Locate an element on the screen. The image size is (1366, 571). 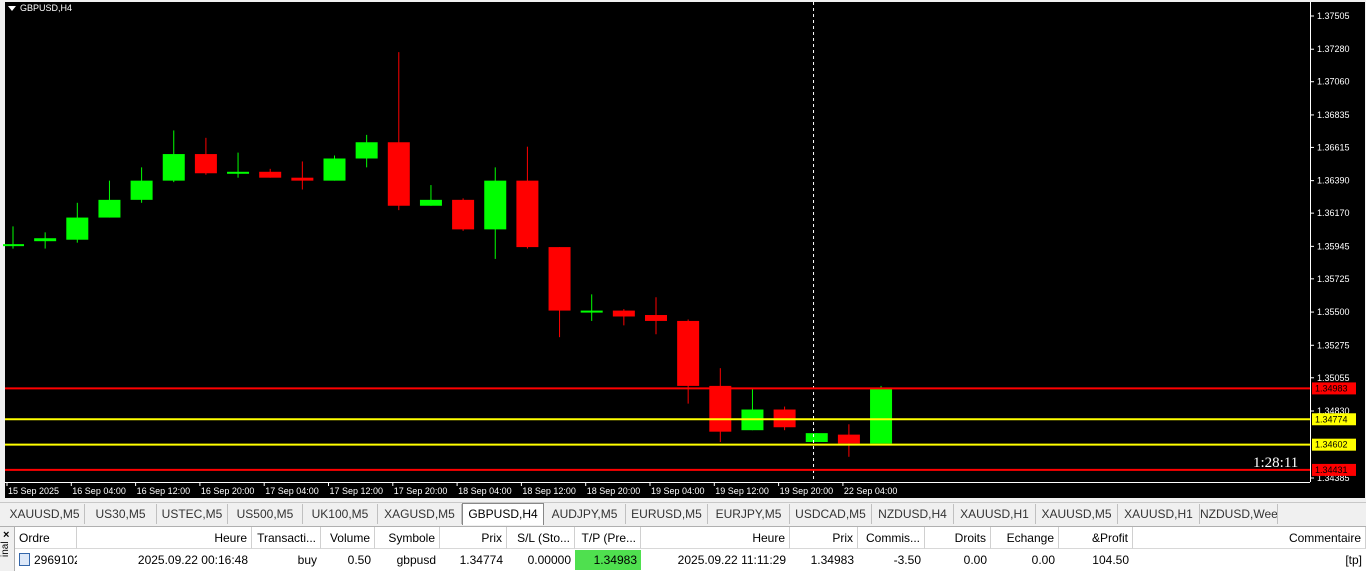
level-price-label: 1.34774 is located at coordinates (1331, 419).